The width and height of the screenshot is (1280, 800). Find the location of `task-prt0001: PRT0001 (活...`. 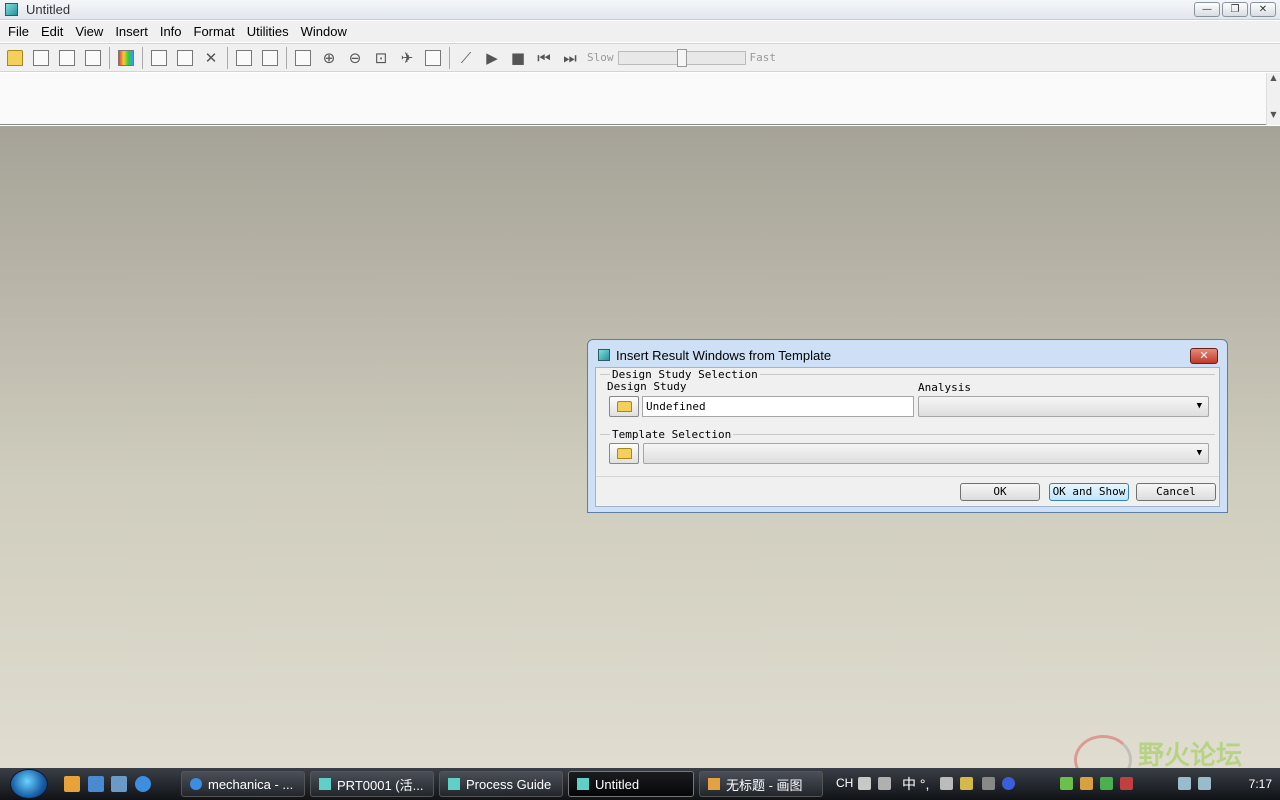

task-prt0001: PRT0001 (活... is located at coordinates (372, 784).